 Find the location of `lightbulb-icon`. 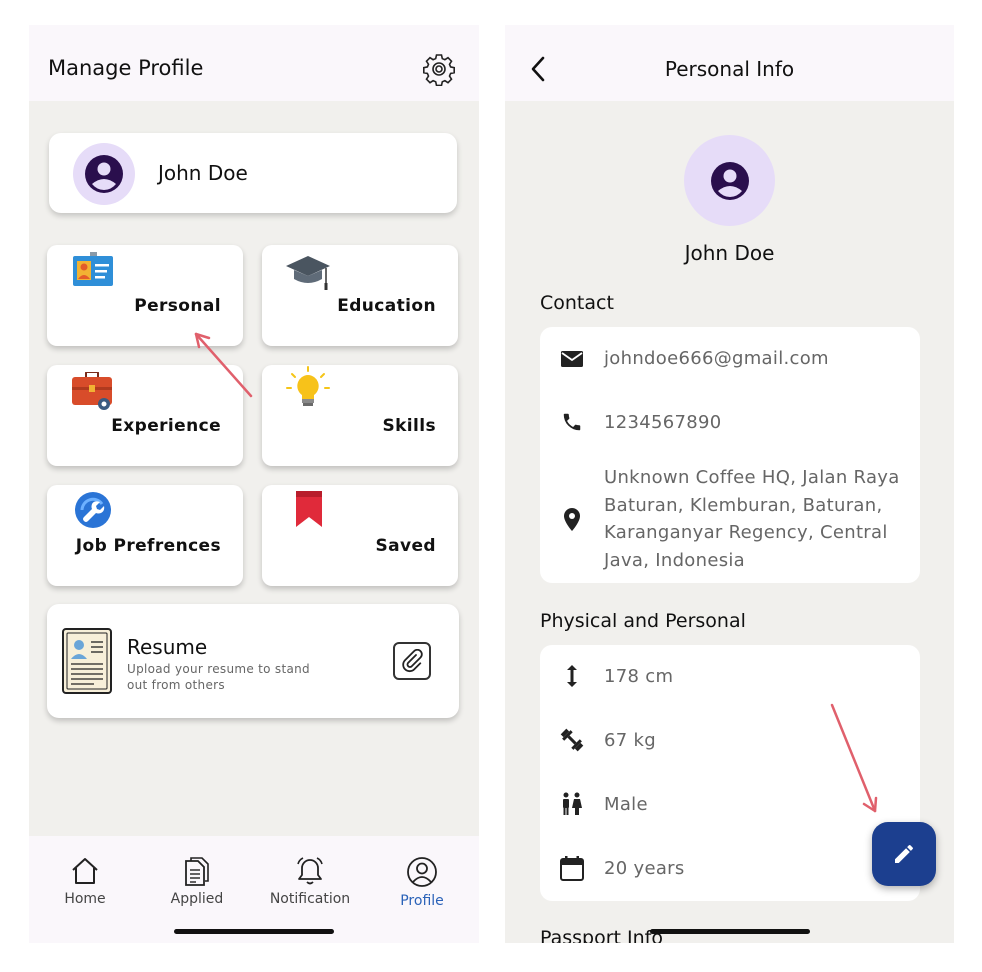

lightbulb-icon is located at coordinates (308, 386).